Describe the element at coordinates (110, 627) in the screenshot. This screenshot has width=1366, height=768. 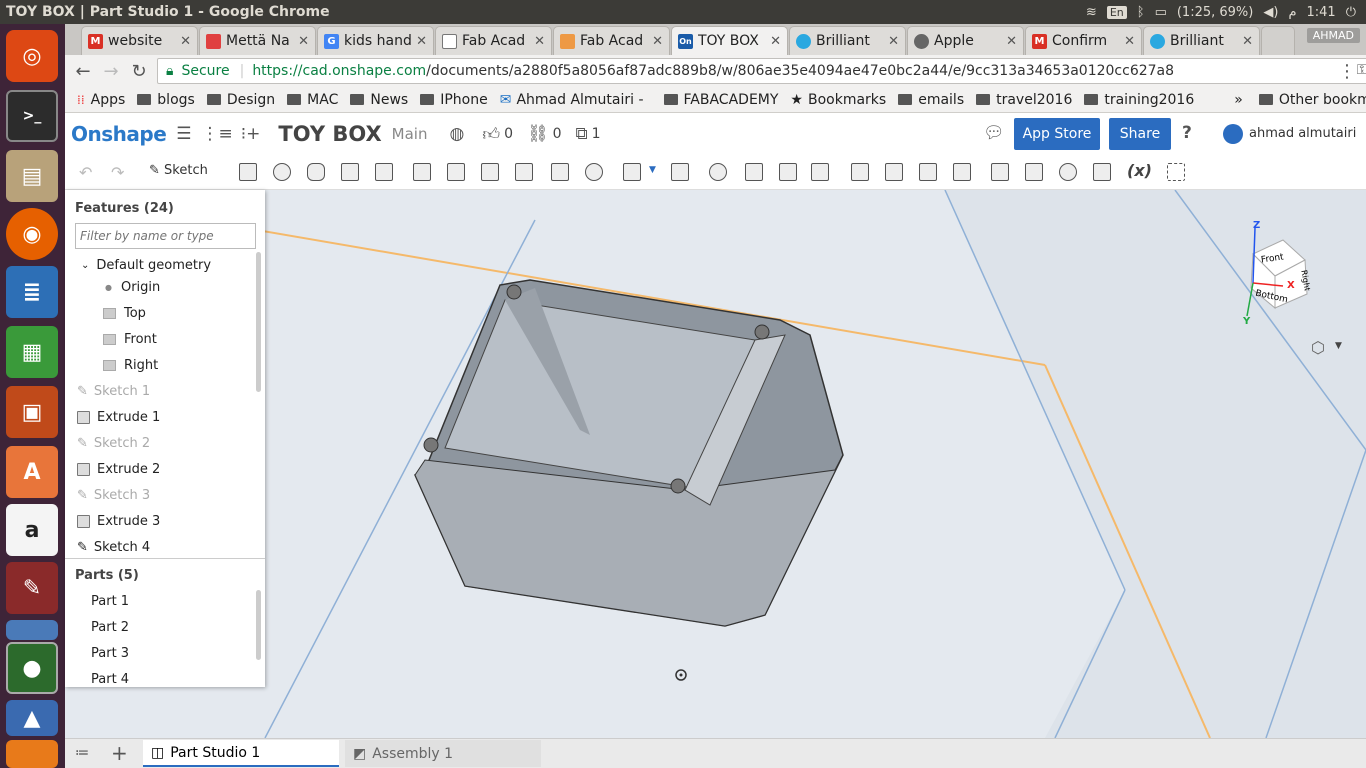
I see `part-item: Part 2` at that location.